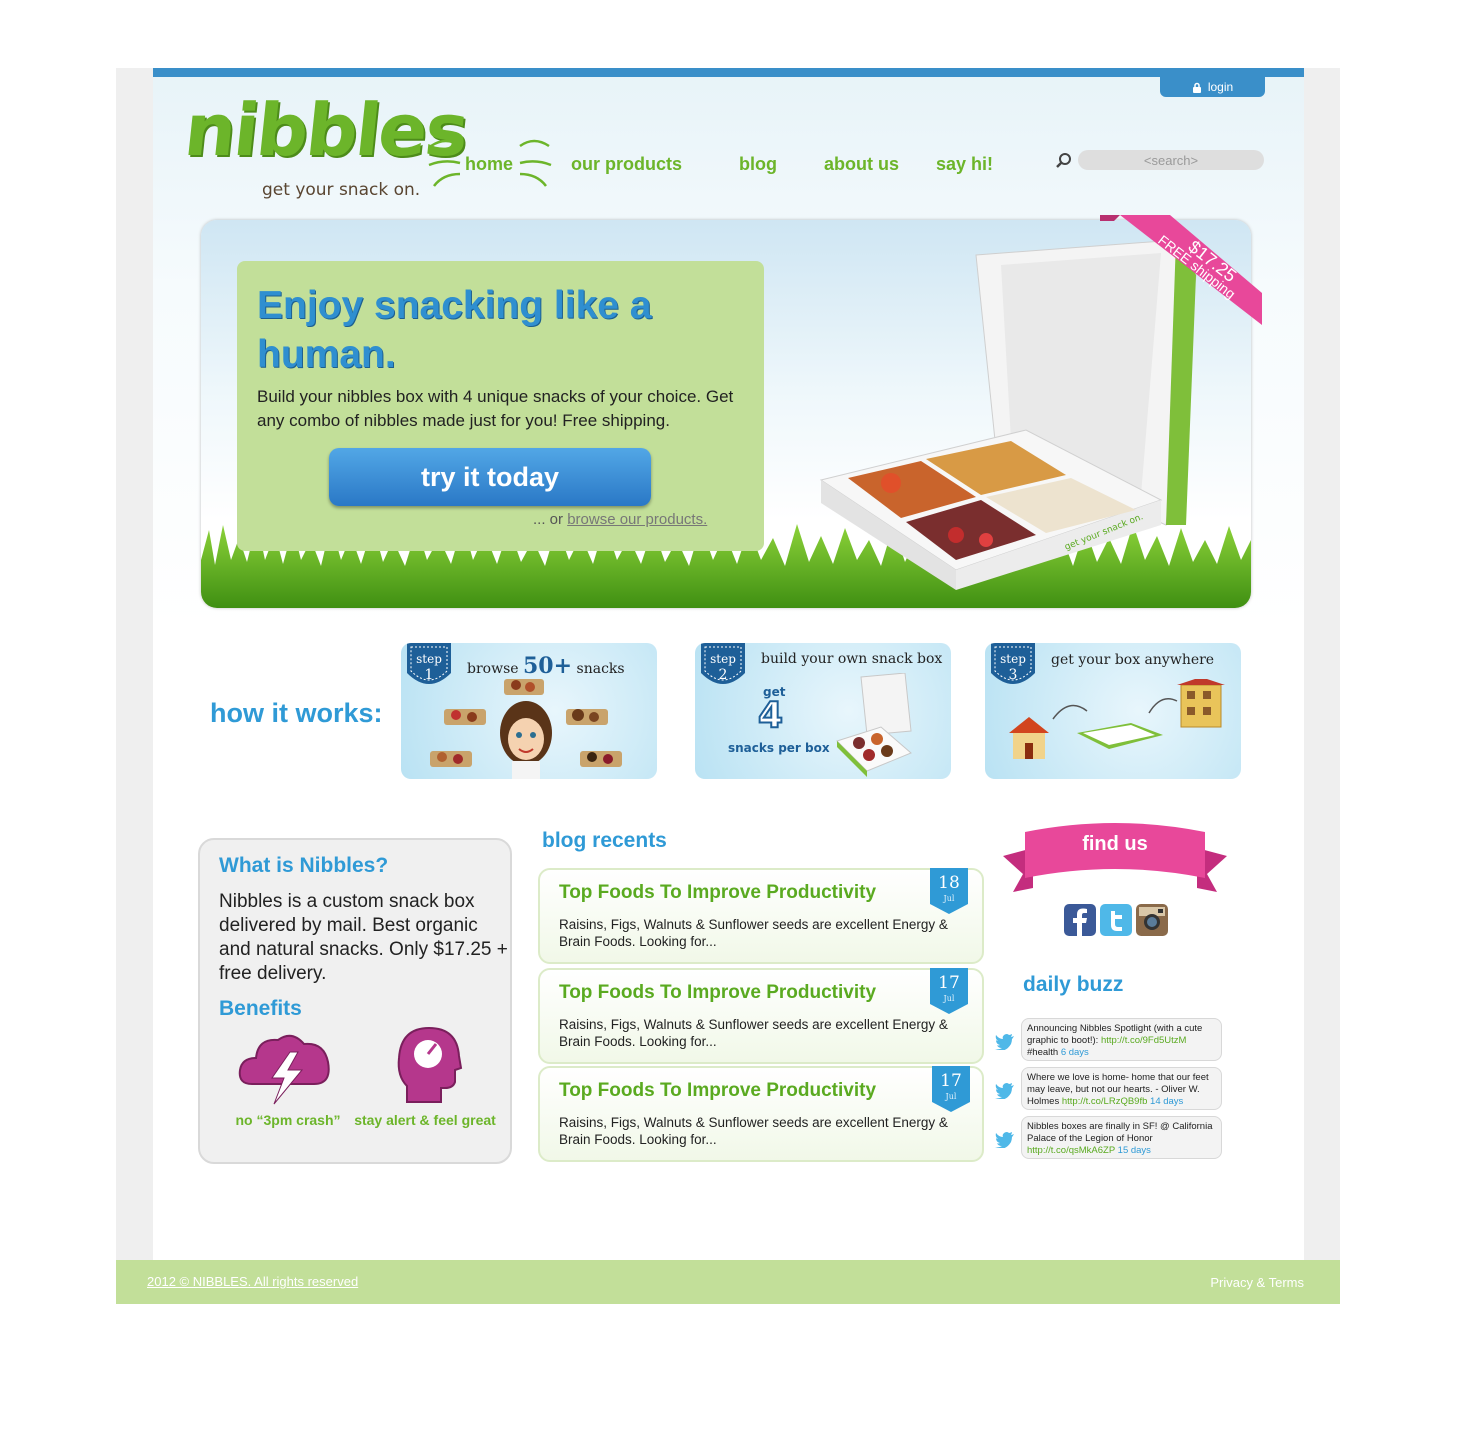 The height and width of the screenshot is (1441, 1458). I want to click on find-us-label: find us, so click(1115, 844).